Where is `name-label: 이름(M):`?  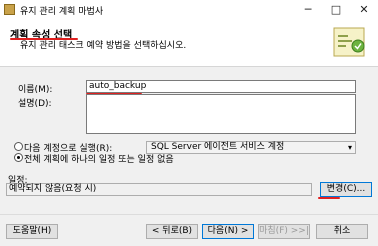
name-label: 이름(M): is located at coordinates (35, 90).